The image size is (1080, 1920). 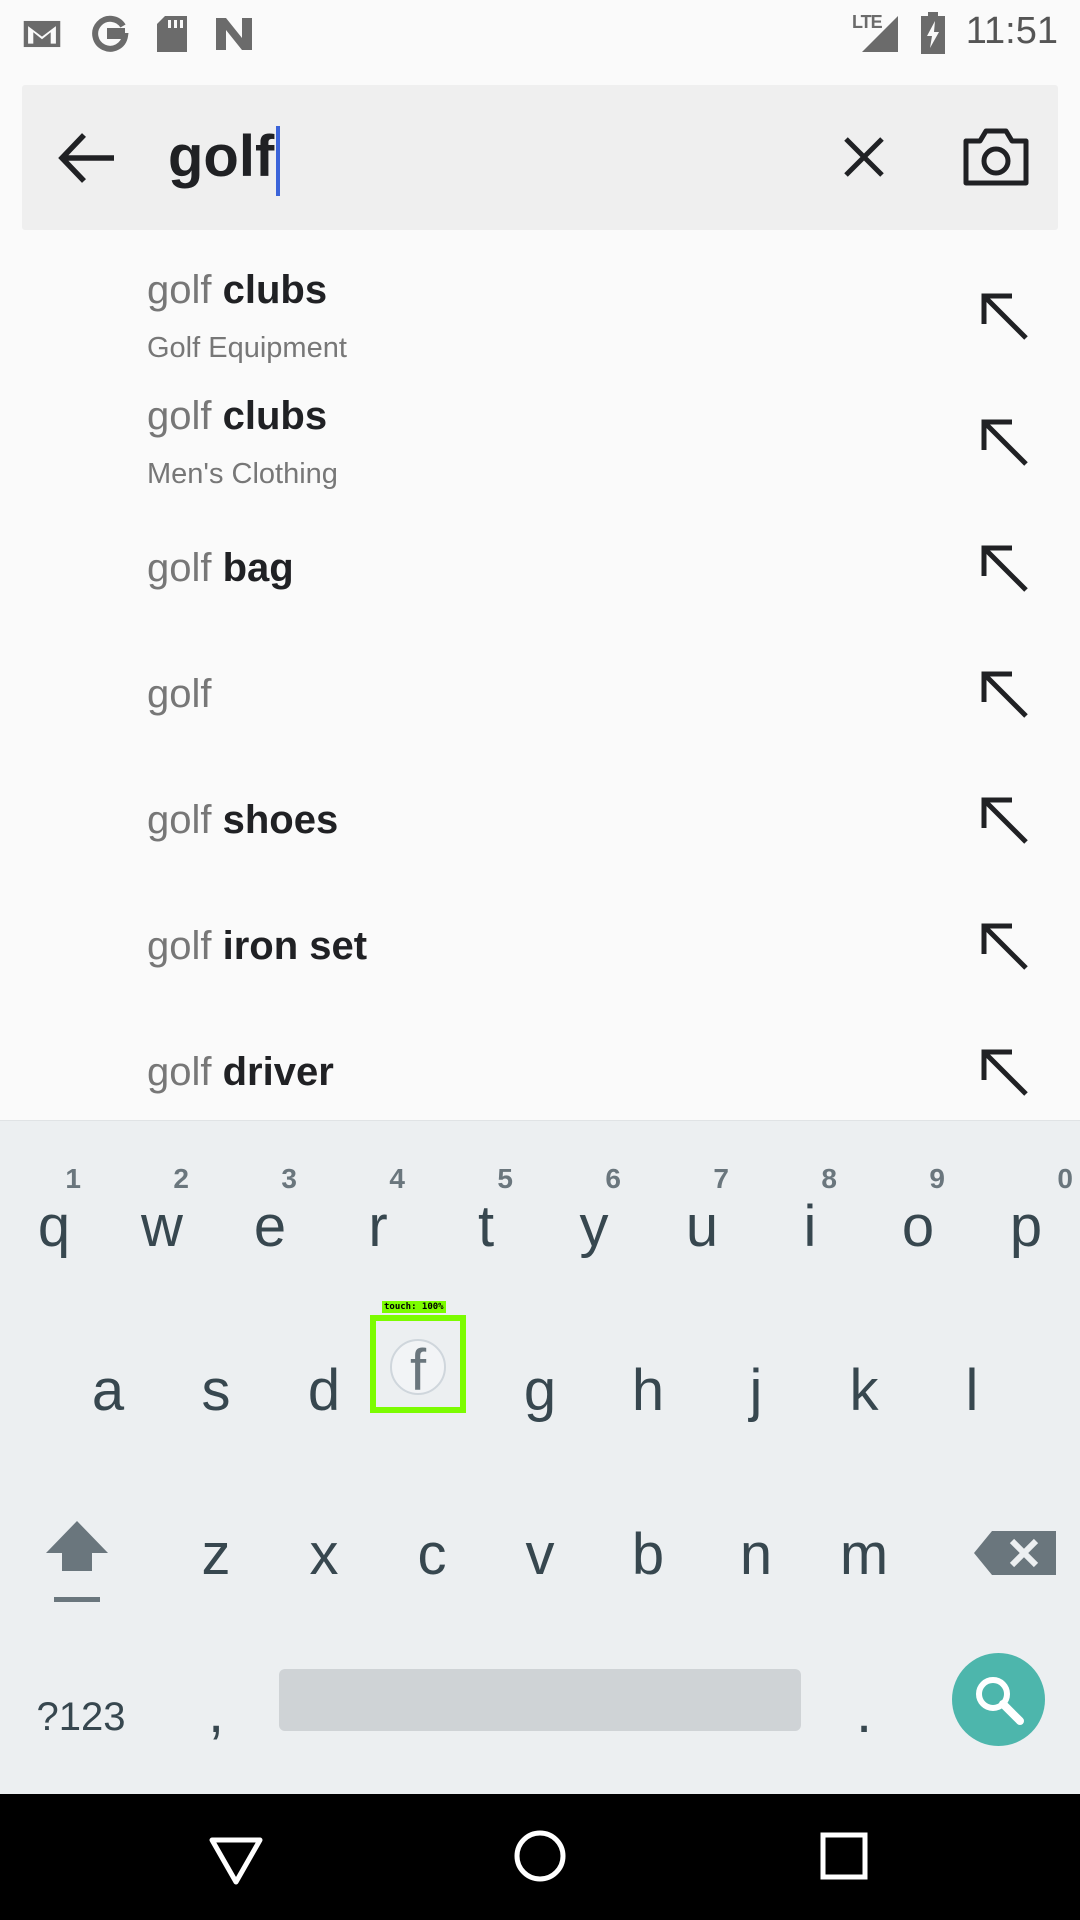 I want to click on shift-key, so click(x=77, y=1539).